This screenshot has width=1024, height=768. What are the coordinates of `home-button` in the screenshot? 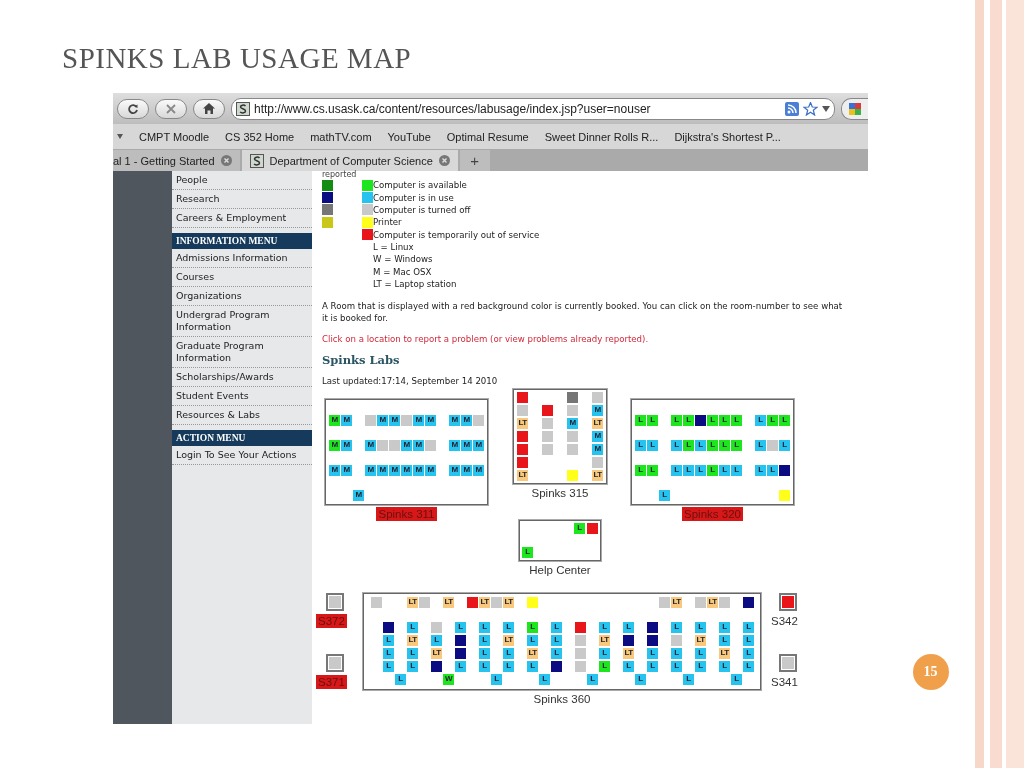 It's located at (209, 108).